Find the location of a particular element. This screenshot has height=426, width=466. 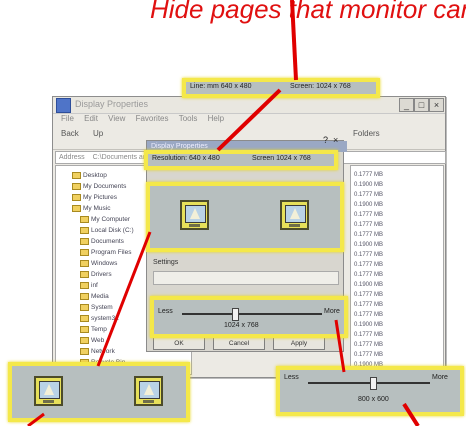

line-preview-to-zoom is located at coordinates (124, 299).